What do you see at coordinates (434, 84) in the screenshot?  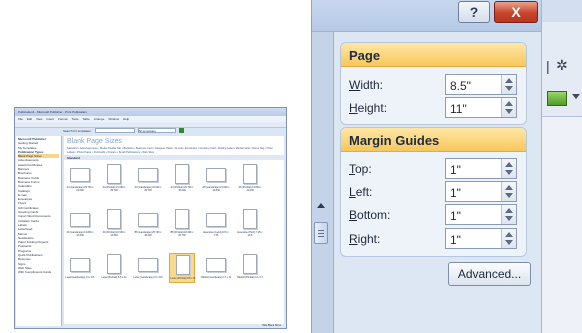 I see `width-row: Width: 8.5"` at bounding box center [434, 84].